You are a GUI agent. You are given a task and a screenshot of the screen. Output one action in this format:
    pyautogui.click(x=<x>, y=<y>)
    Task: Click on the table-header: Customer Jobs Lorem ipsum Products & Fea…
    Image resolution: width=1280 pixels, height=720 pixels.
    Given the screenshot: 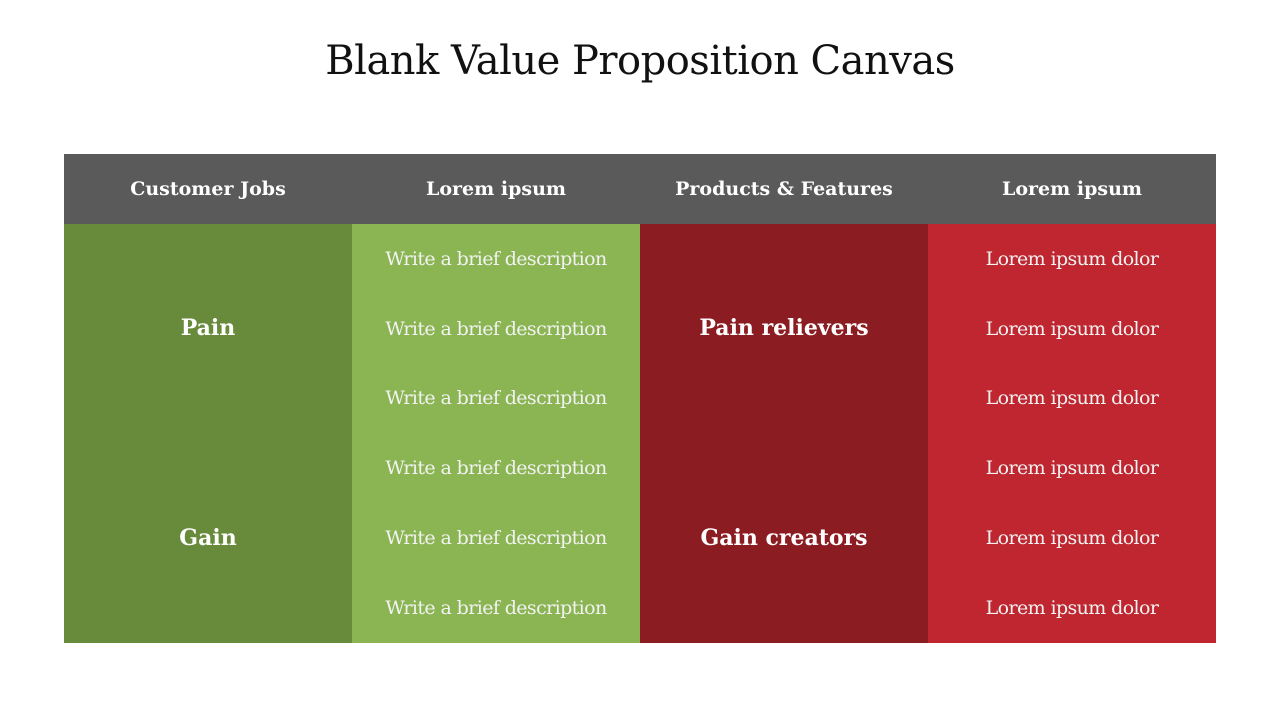 What is the action you would take?
    pyautogui.click(x=640, y=189)
    